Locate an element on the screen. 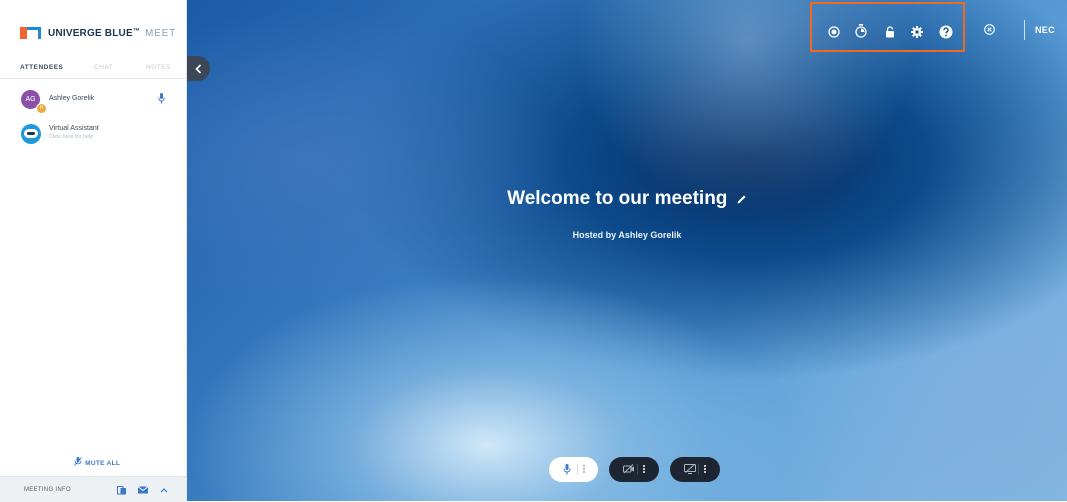 The image size is (1067, 502). gear-icon is located at coordinates (917, 32).